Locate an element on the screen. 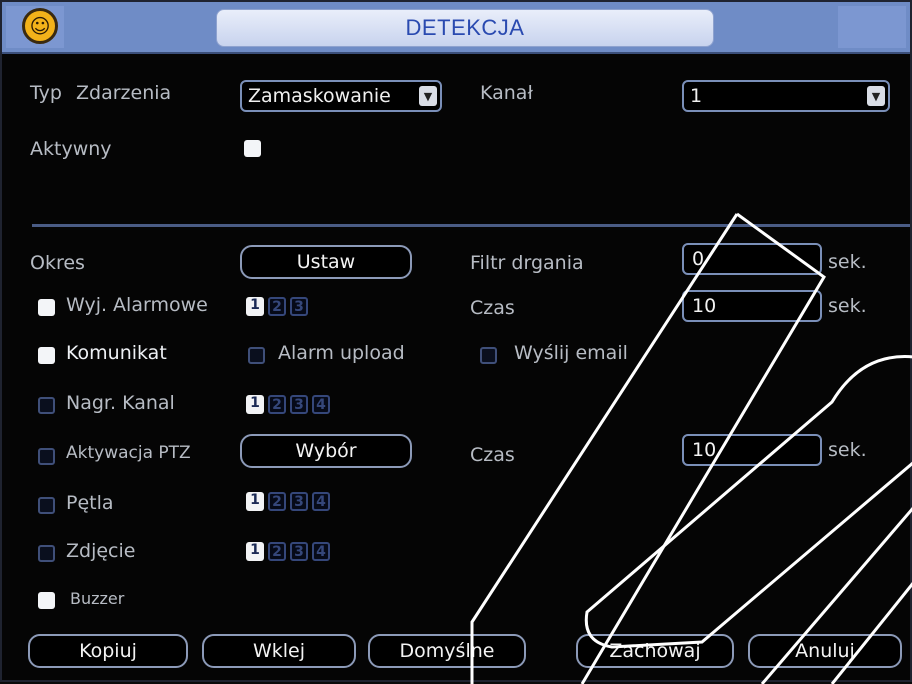 The image size is (912, 684). snapshot-3: 3 is located at coordinates (299, 551).